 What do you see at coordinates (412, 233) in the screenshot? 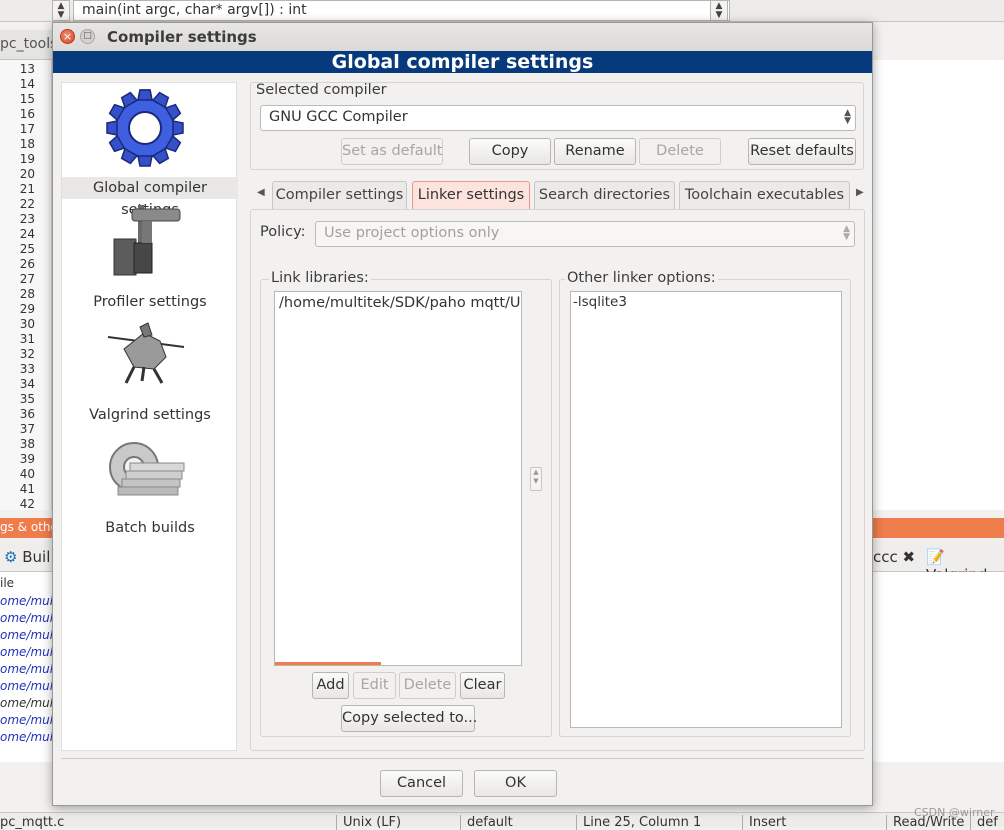
I see `policy-select-value: Use project options only` at bounding box center [412, 233].